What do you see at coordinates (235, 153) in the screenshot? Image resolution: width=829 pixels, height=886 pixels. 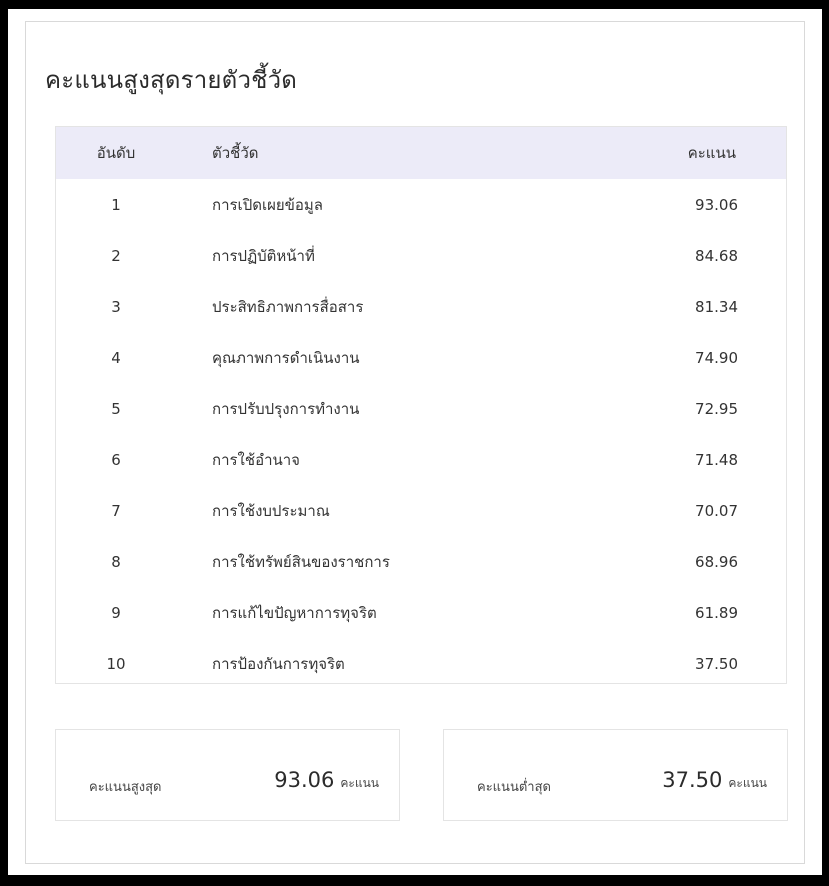 I see `header-indicator: ตัวชี้วัด` at bounding box center [235, 153].